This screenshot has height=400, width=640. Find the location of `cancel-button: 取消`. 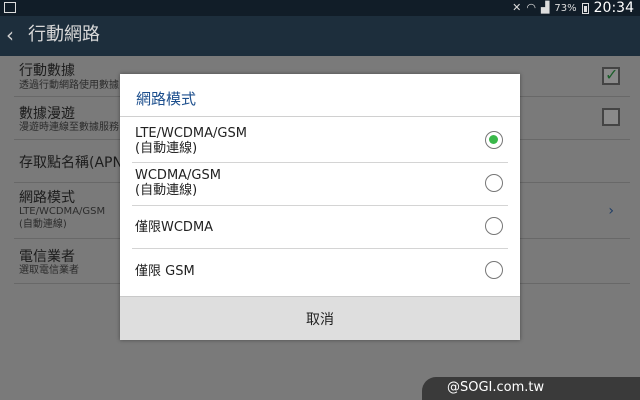

cancel-button: 取消 is located at coordinates (320, 318).